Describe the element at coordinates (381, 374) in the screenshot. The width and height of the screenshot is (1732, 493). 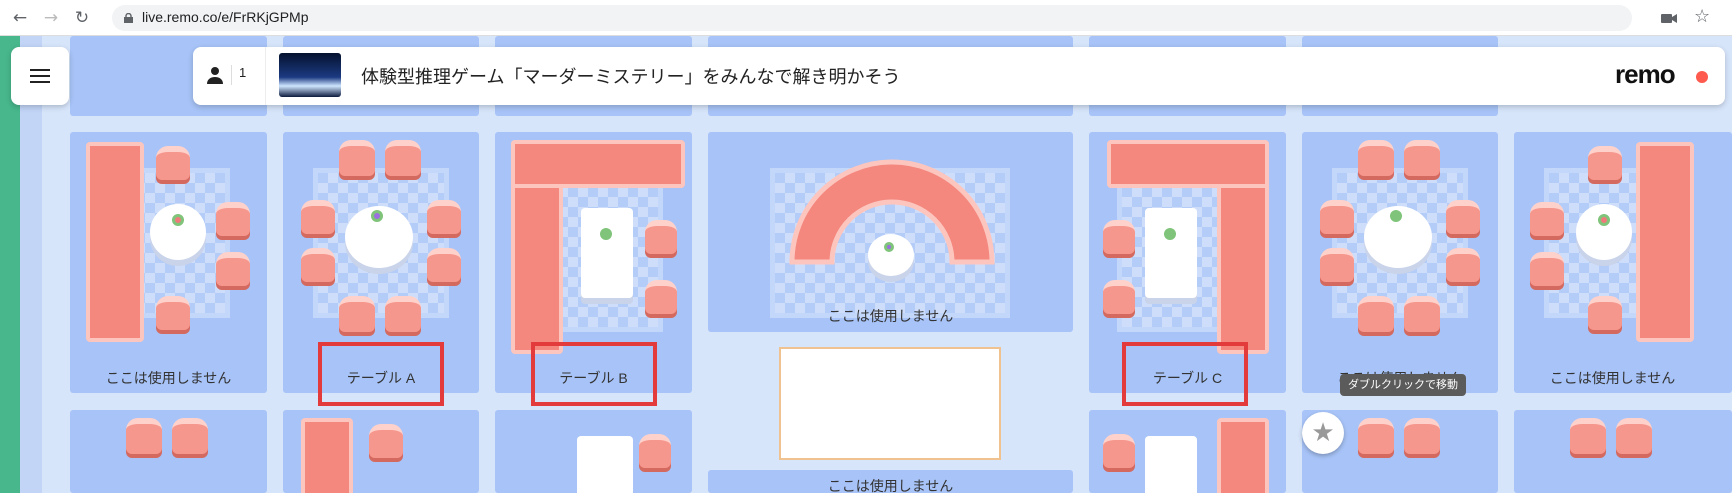
I see `highlight-table-a` at that location.